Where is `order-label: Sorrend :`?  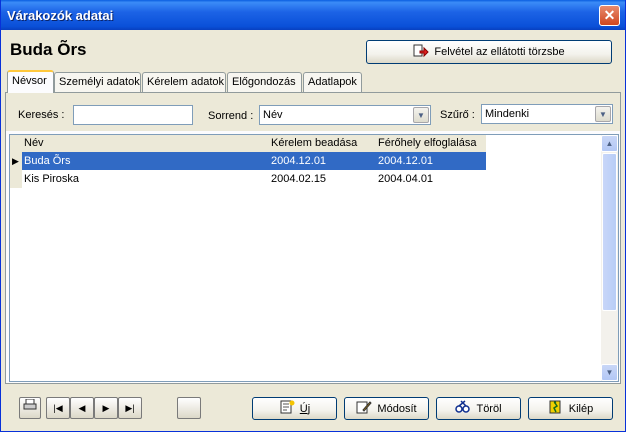 order-label: Sorrend : is located at coordinates (231, 116).